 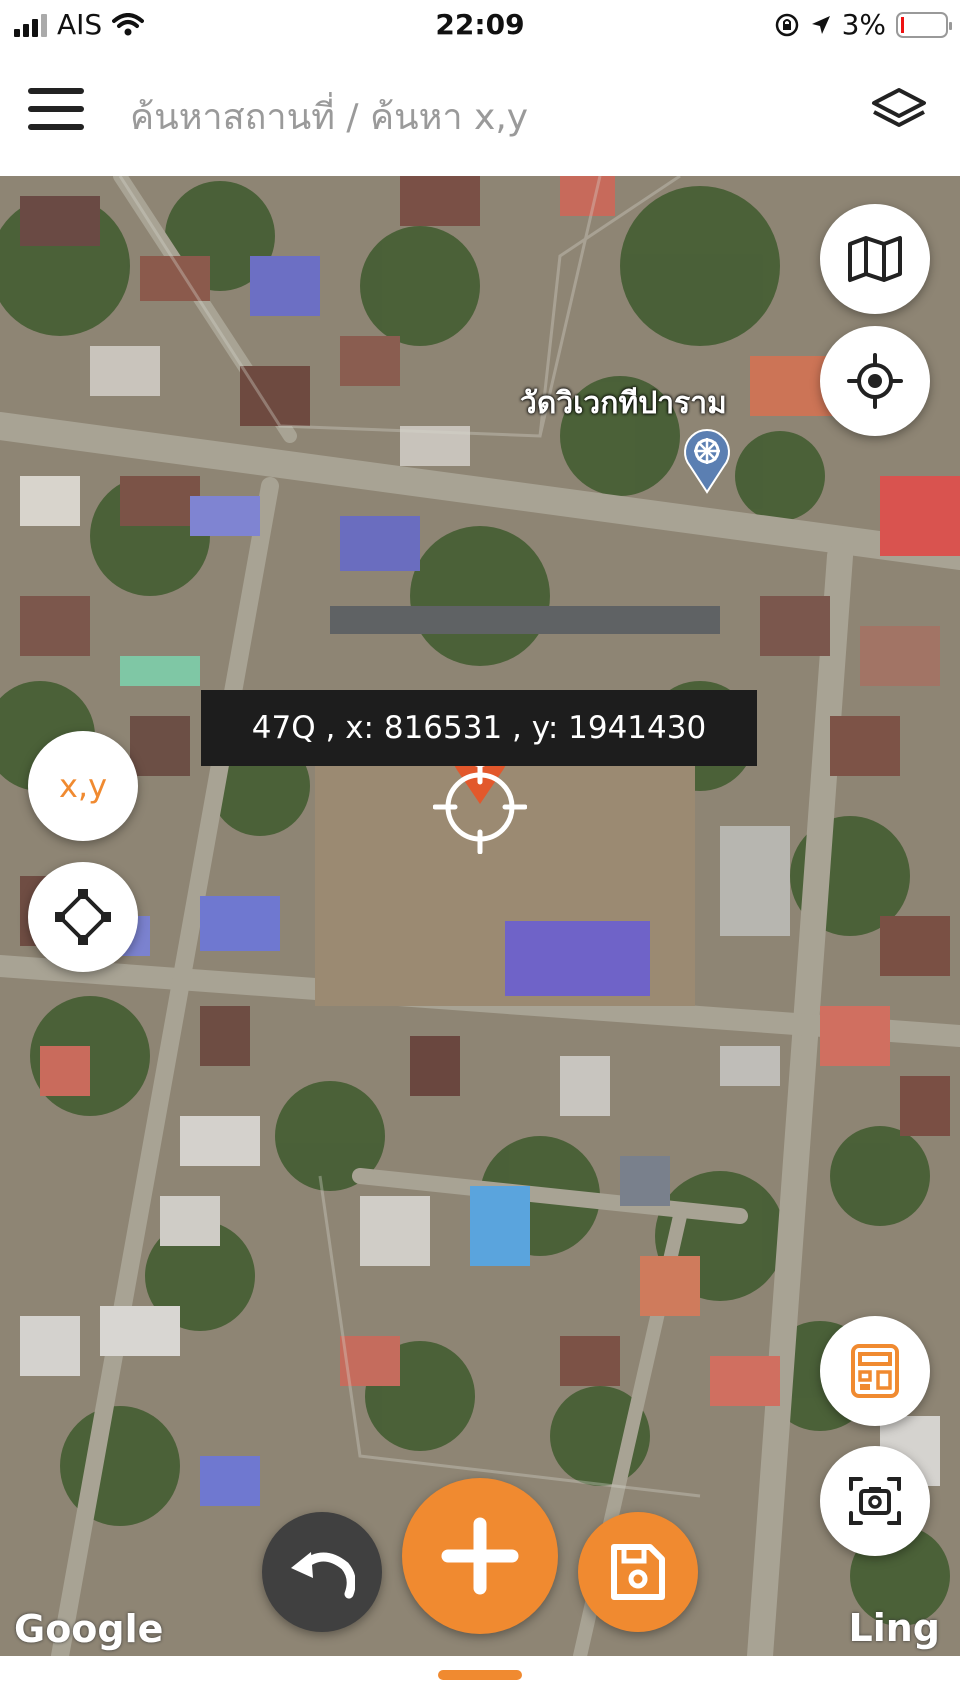 I want to click on xy-search-button: x,y, so click(x=83, y=786).